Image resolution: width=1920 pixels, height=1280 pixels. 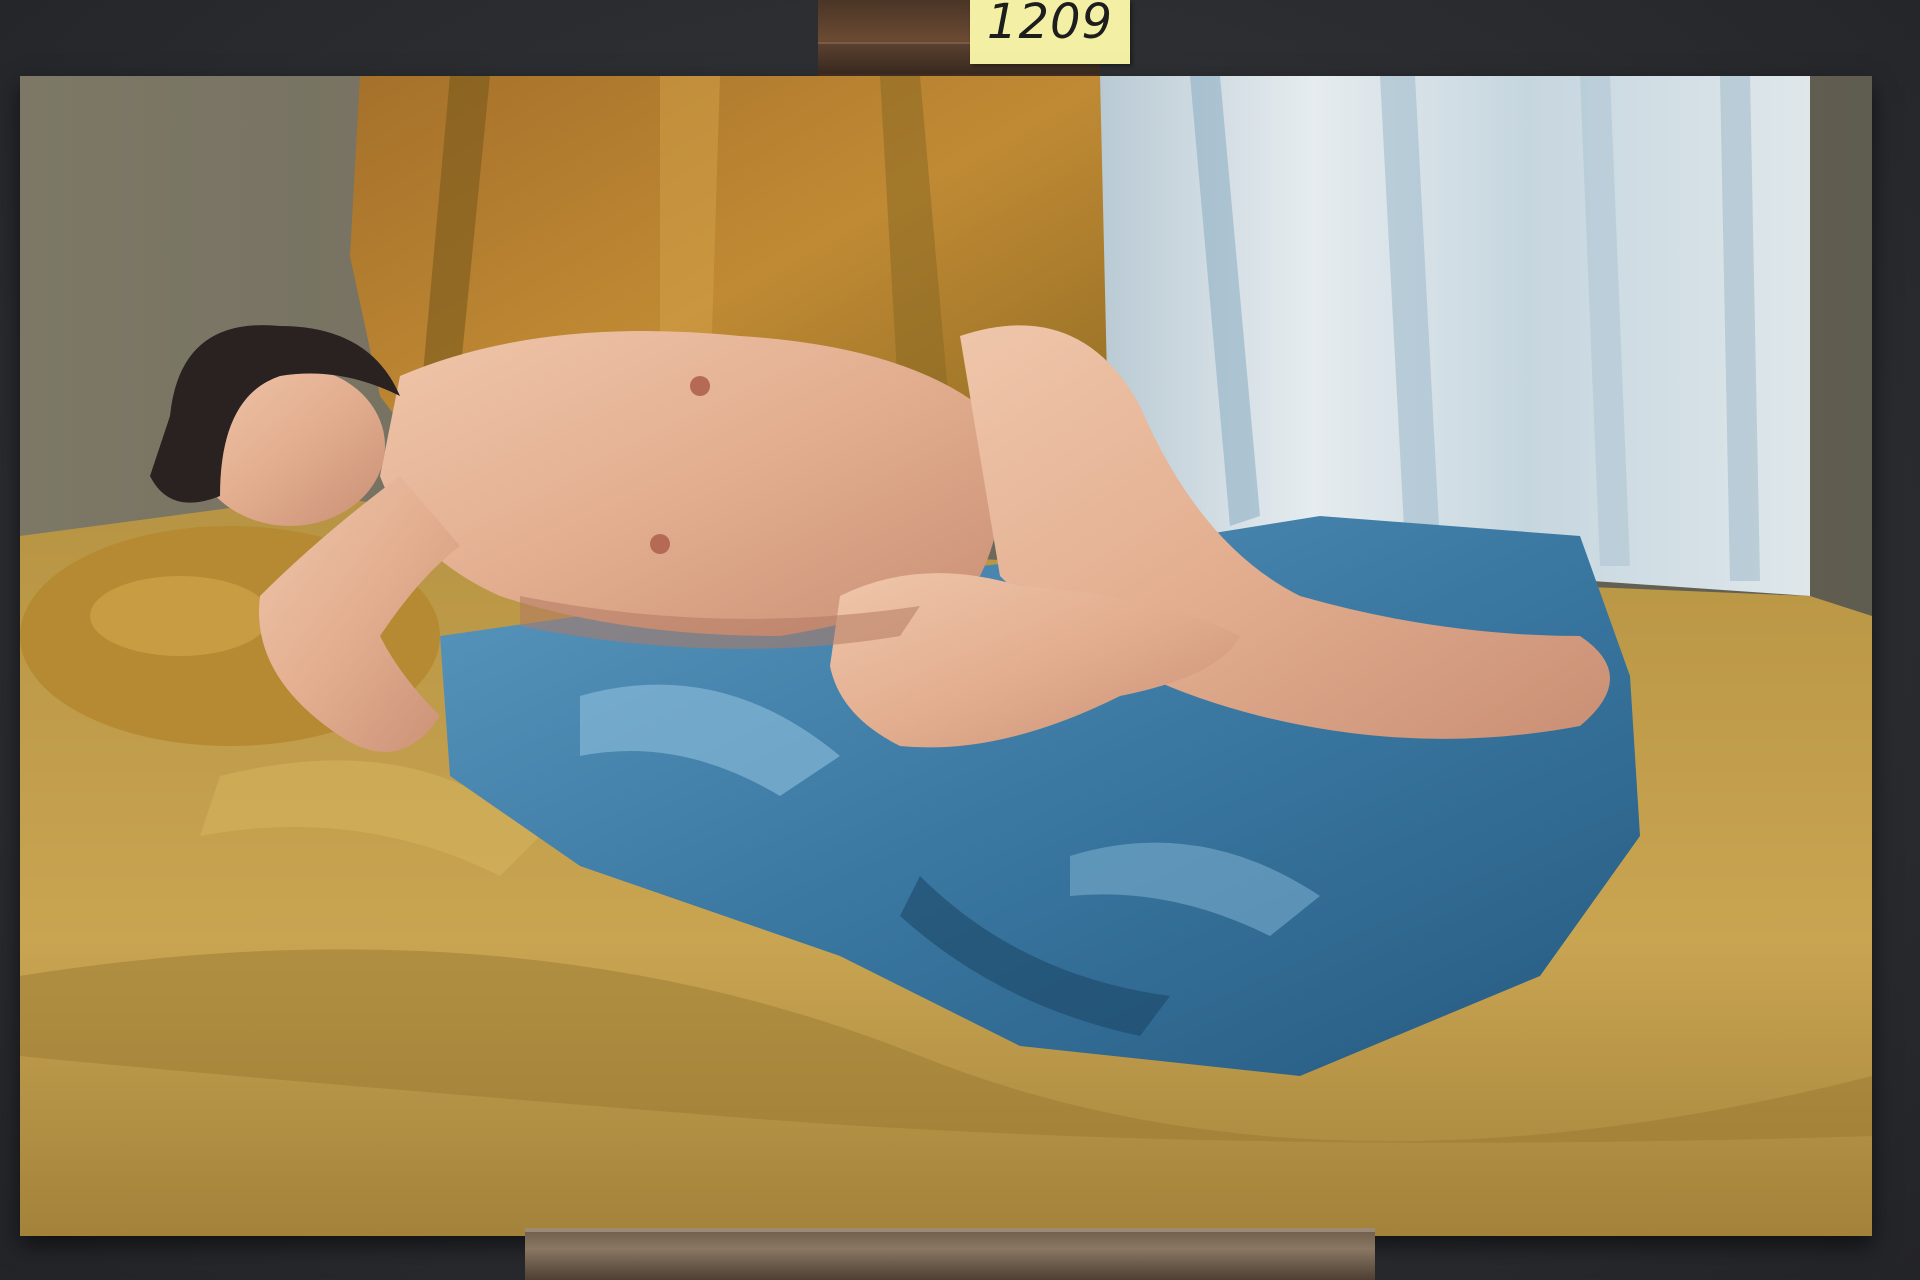 I want to click on pillow-highlight, so click(x=180, y=616).